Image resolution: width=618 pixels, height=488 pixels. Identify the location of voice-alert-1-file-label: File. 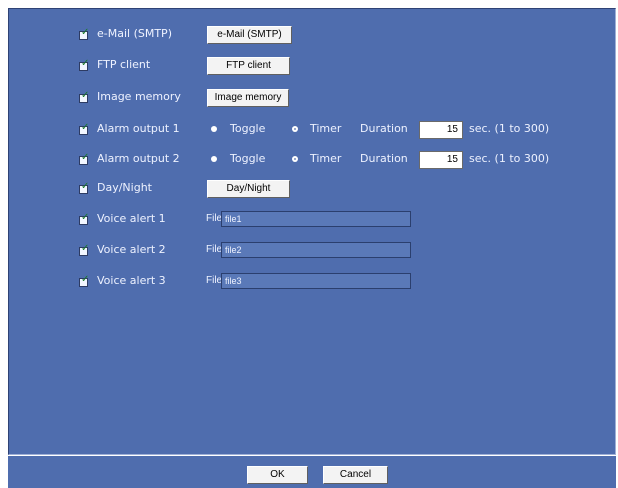
(214, 218).